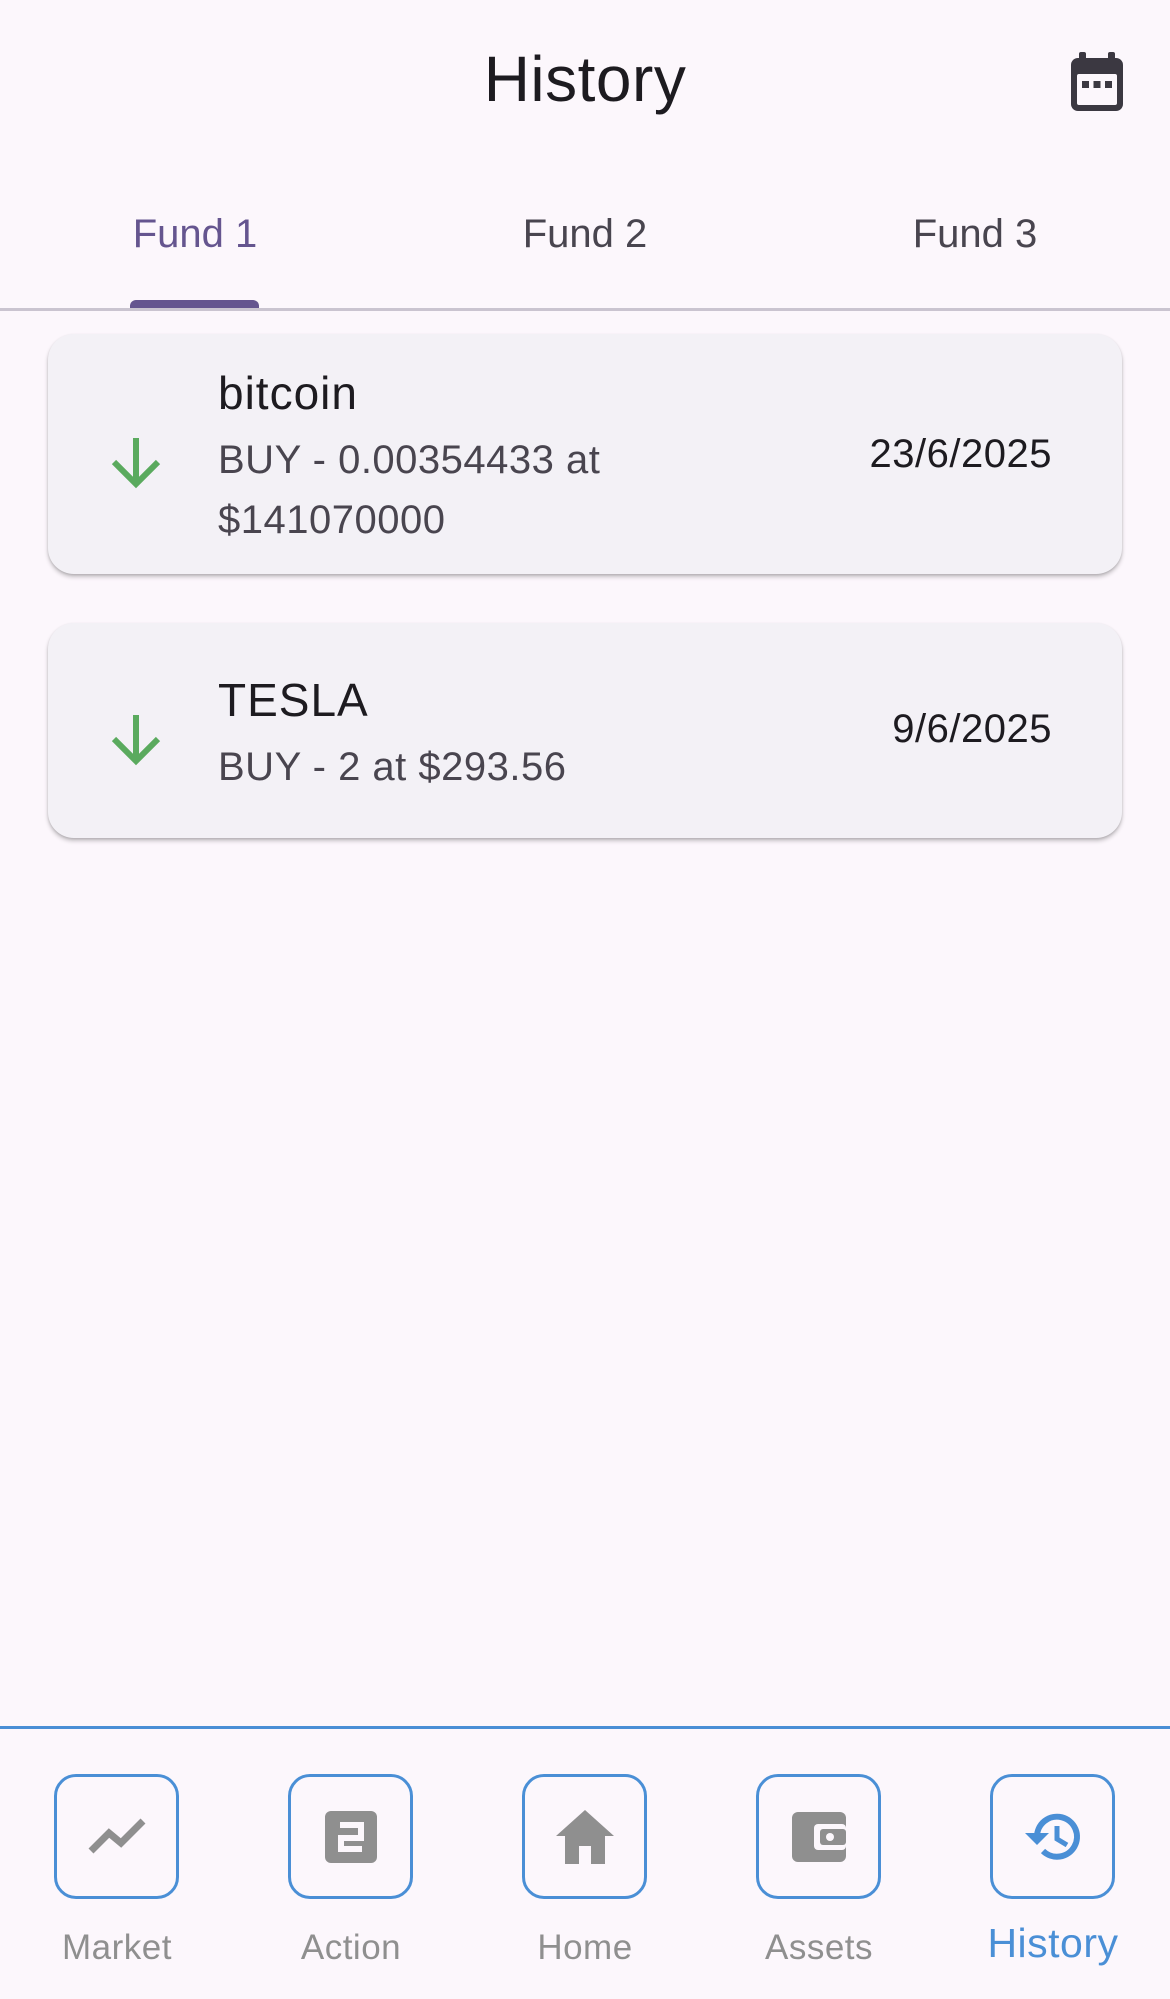 Image resolution: width=1170 pixels, height=1999 pixels. I want to click on history-icon, so click(1052, 1836).